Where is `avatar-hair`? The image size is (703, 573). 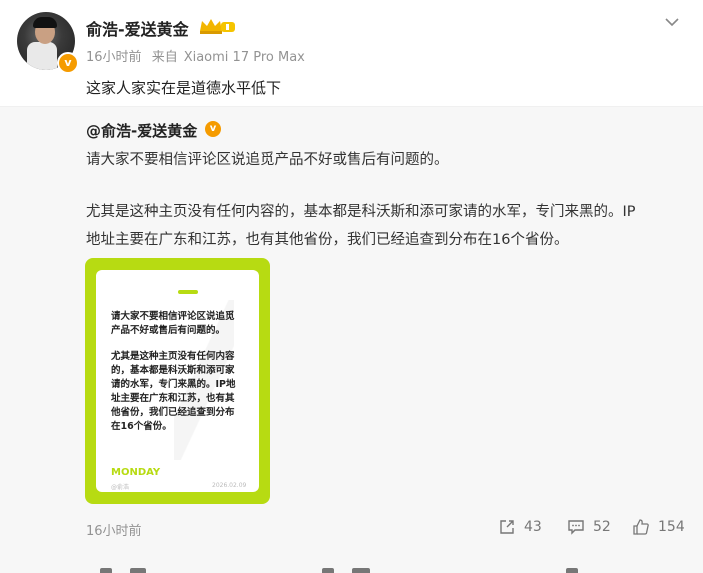
avatar-hair is located at coordinates (45, 22).